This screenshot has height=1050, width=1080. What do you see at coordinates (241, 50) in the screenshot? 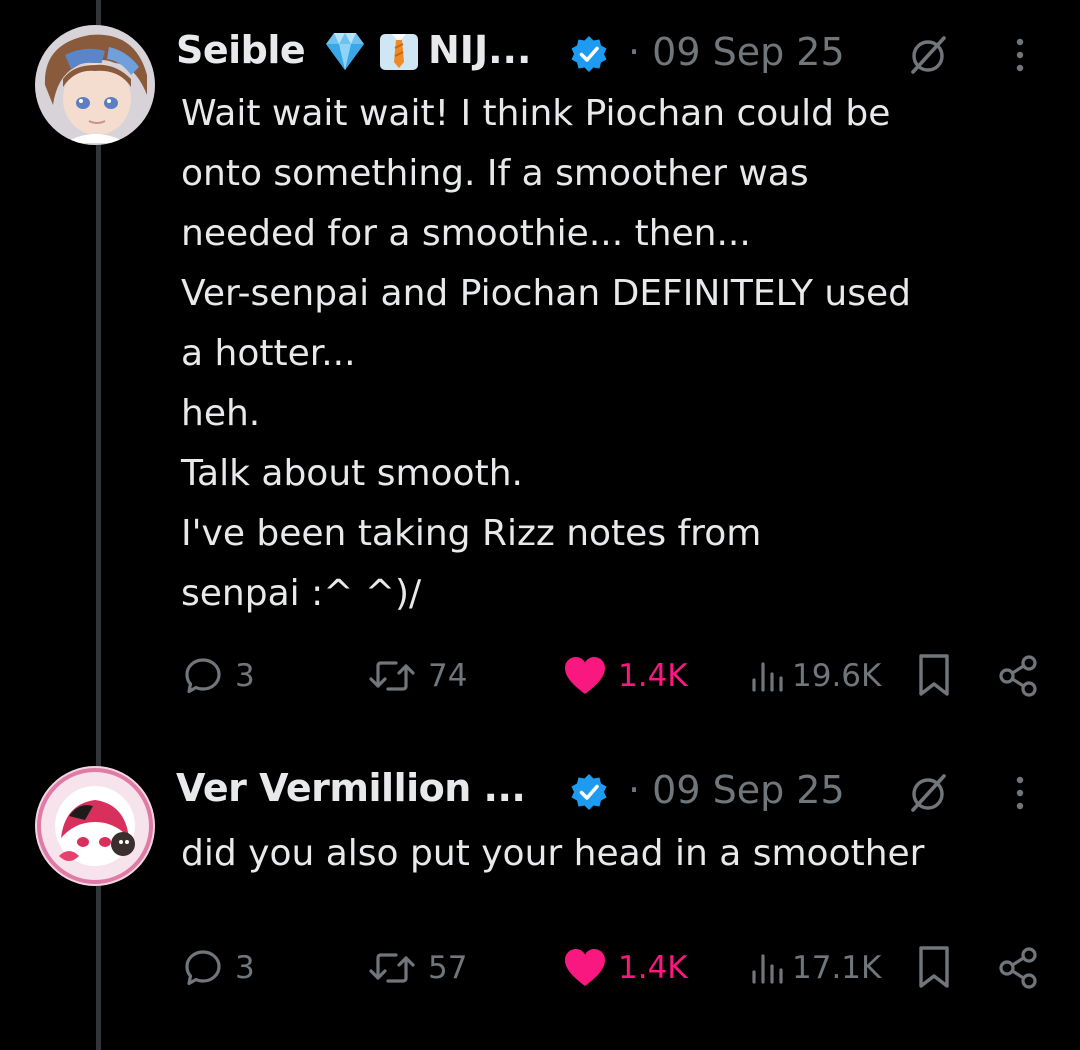
I see `display-name: Seible` at bounding box center [241, 50].